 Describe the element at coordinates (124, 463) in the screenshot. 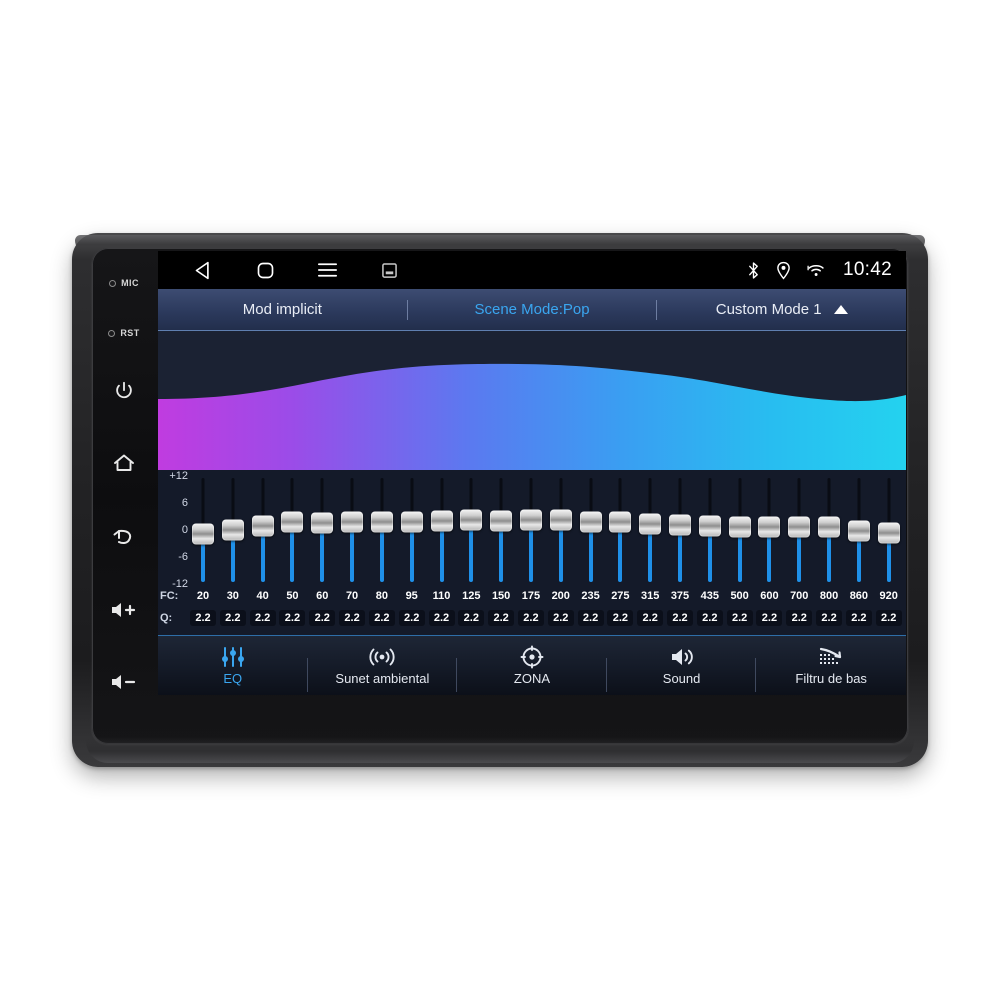

I see `home-hardkey` at that location.